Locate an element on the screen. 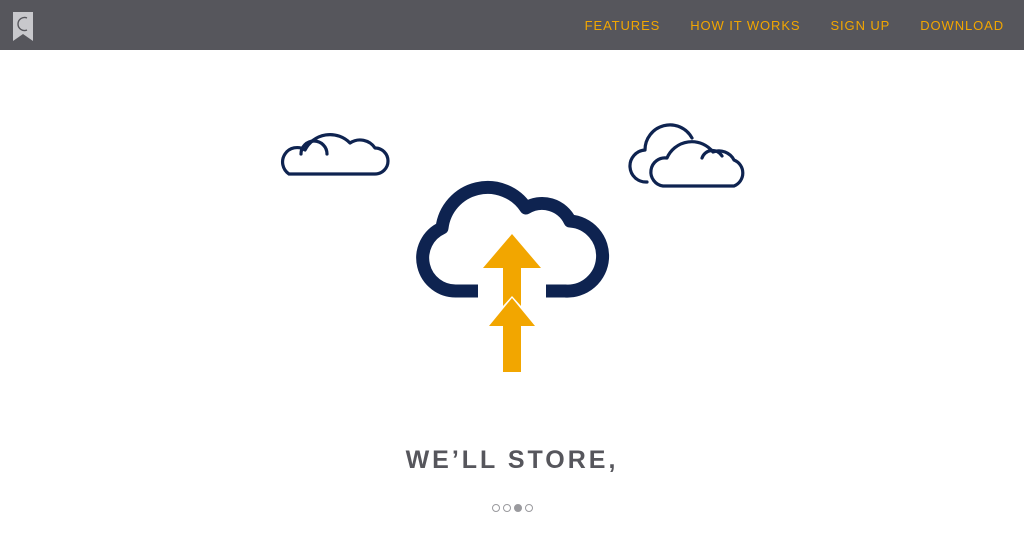 Image resolution: width=1024 pixels, height=541 pixels. carousel-dots is located at coordinates (512, 508).